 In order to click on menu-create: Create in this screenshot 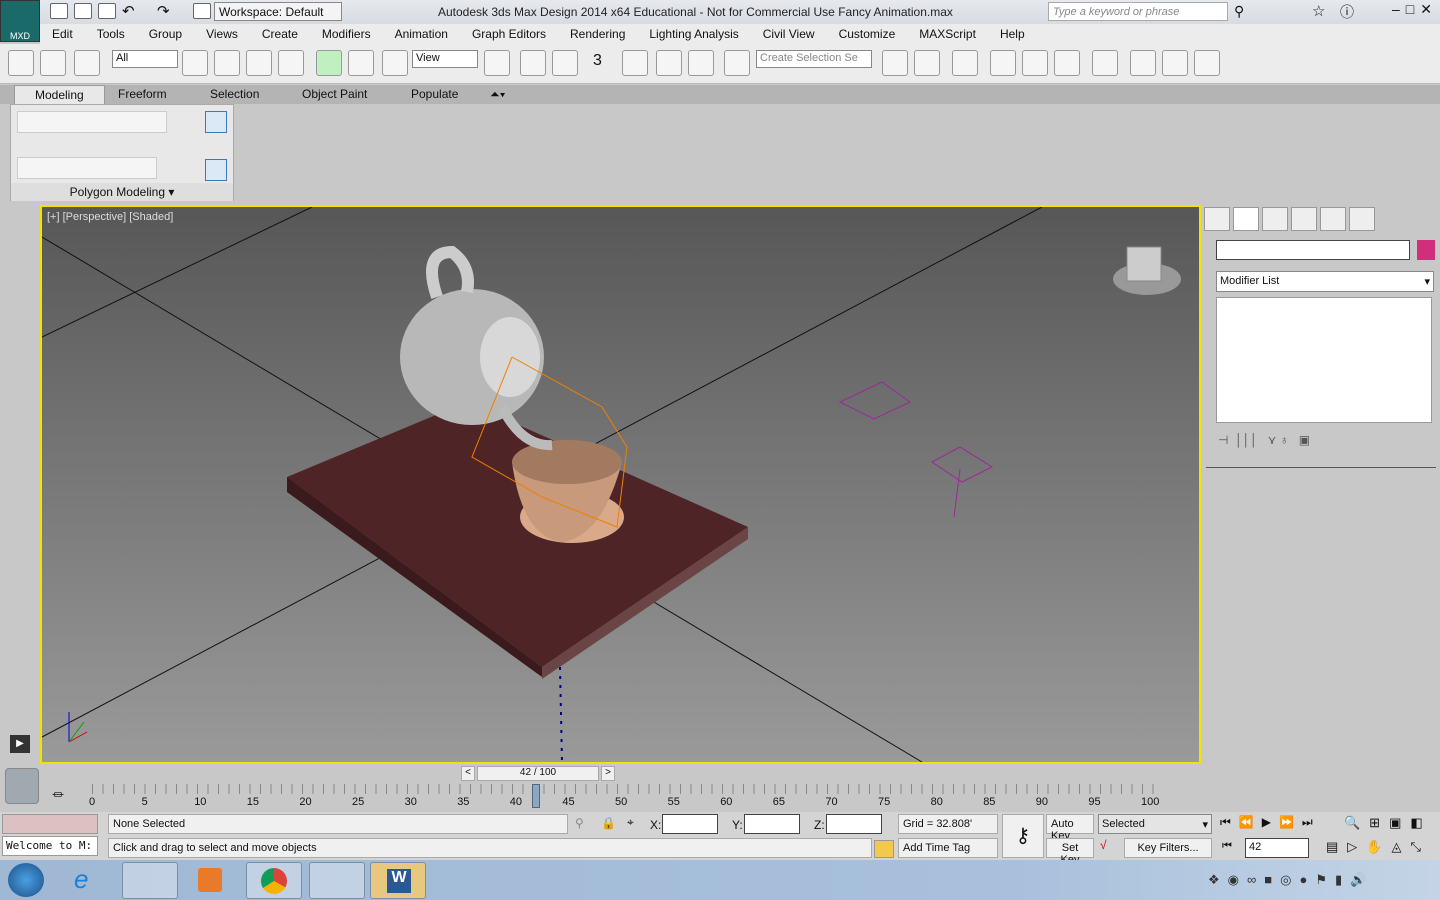, I will do `click(280, 34)`.